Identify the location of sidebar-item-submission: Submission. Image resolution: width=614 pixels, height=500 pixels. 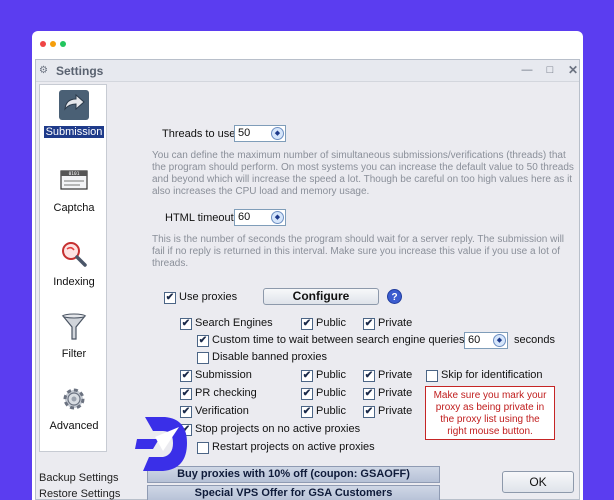
(74, 114).